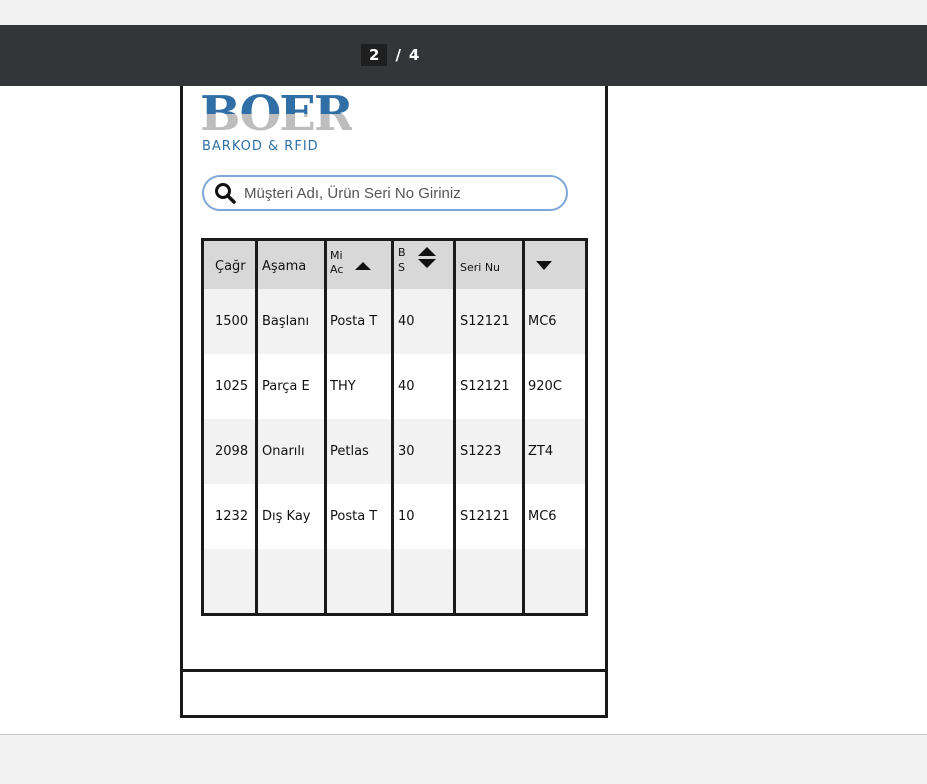 Image resolution: width=927 pixels, height=784 pixels. What do you see at coordinates (463, 12) in the screenshot?
I see `top-margin` at bounding box center [463, 12].